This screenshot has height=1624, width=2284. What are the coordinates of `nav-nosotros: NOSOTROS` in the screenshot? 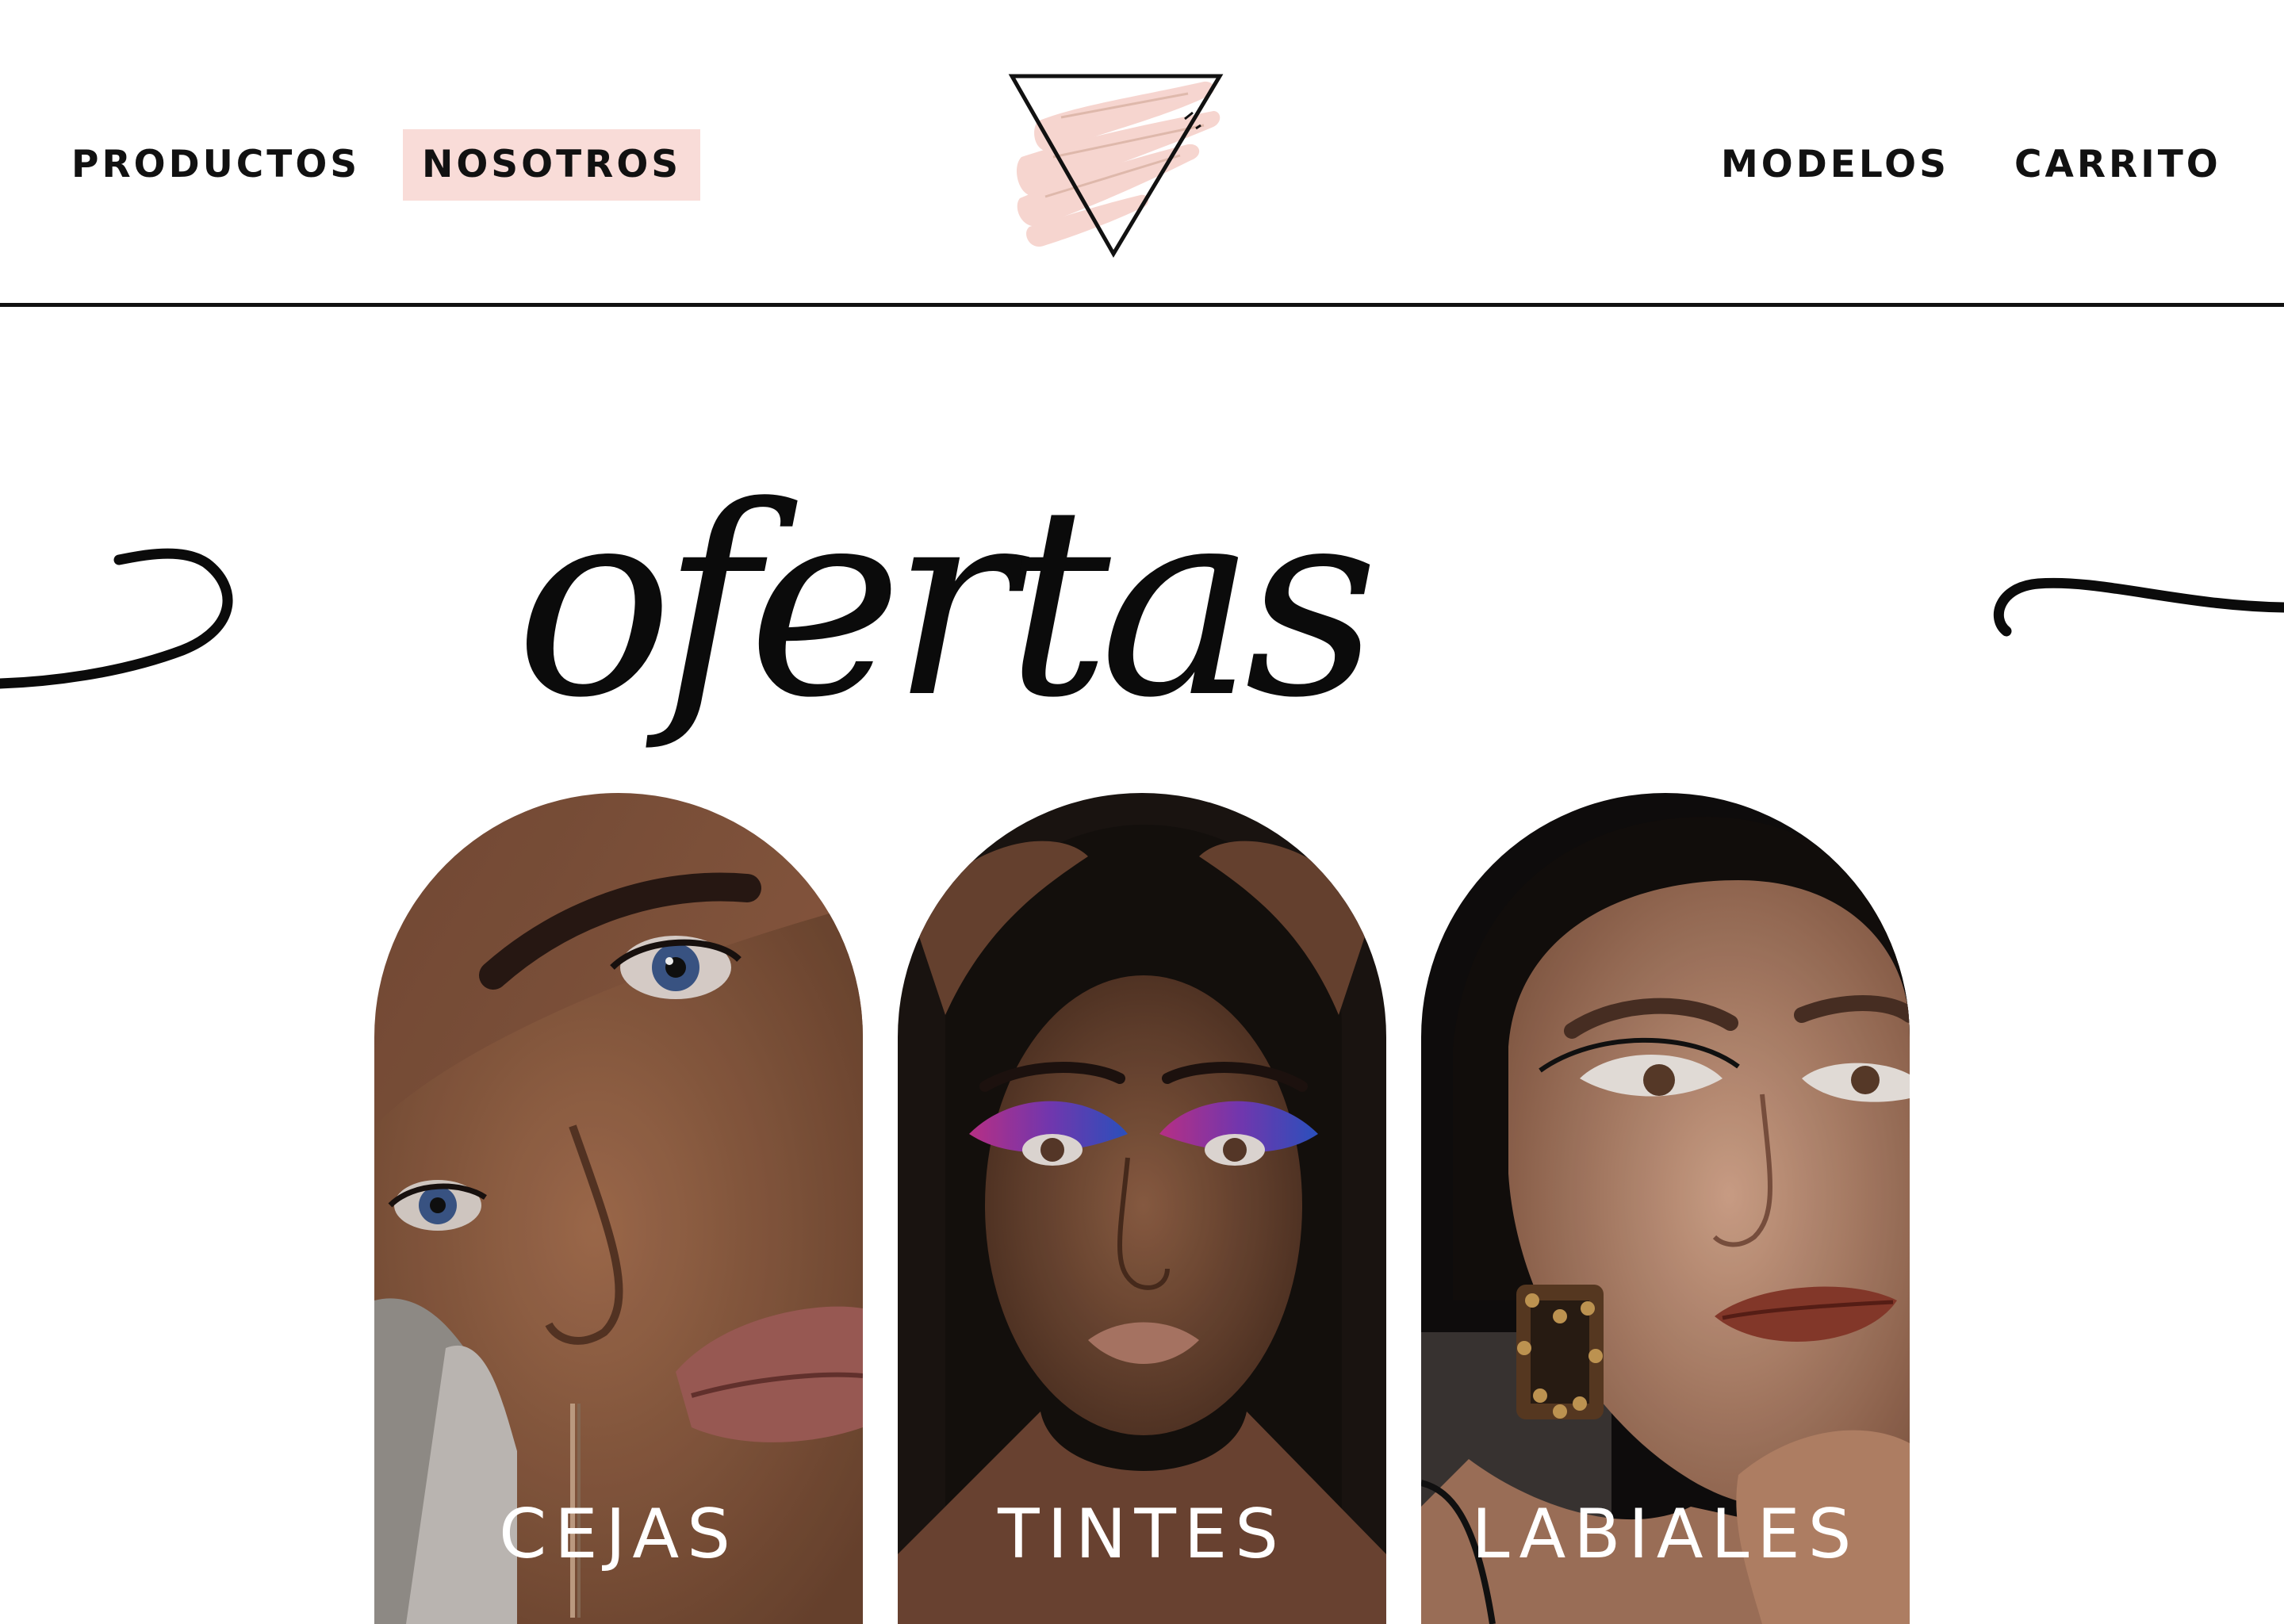 It's located at (552, 165).